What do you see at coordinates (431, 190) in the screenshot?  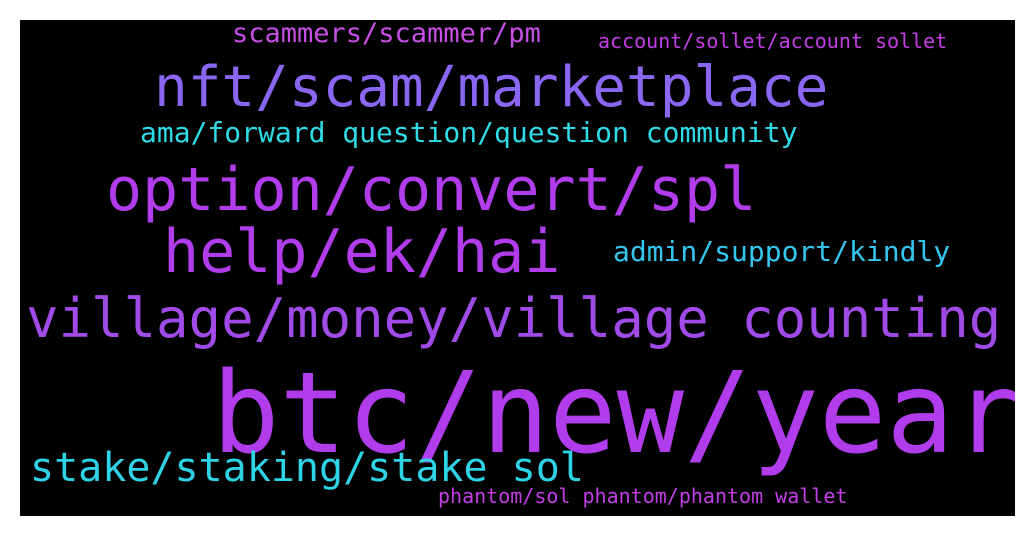 I see `word-option-convert-spl: option/convert/spl` at bounding box center [431, 190].